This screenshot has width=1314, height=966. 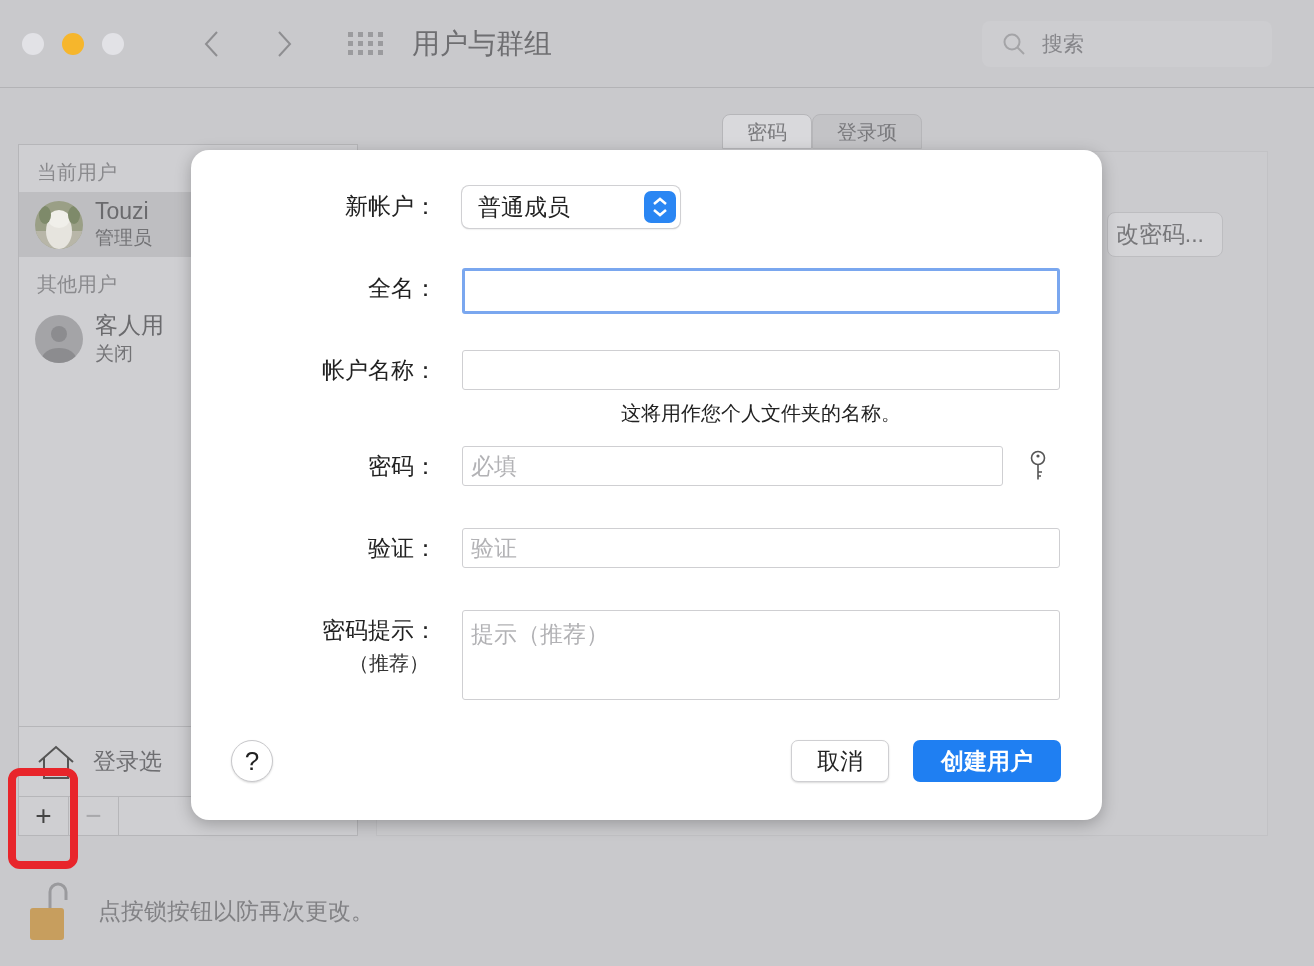 What do you see at coordinates (761, 548) in the screenshot?
I see `input-field: 验证` at bounding box center [761, 548].